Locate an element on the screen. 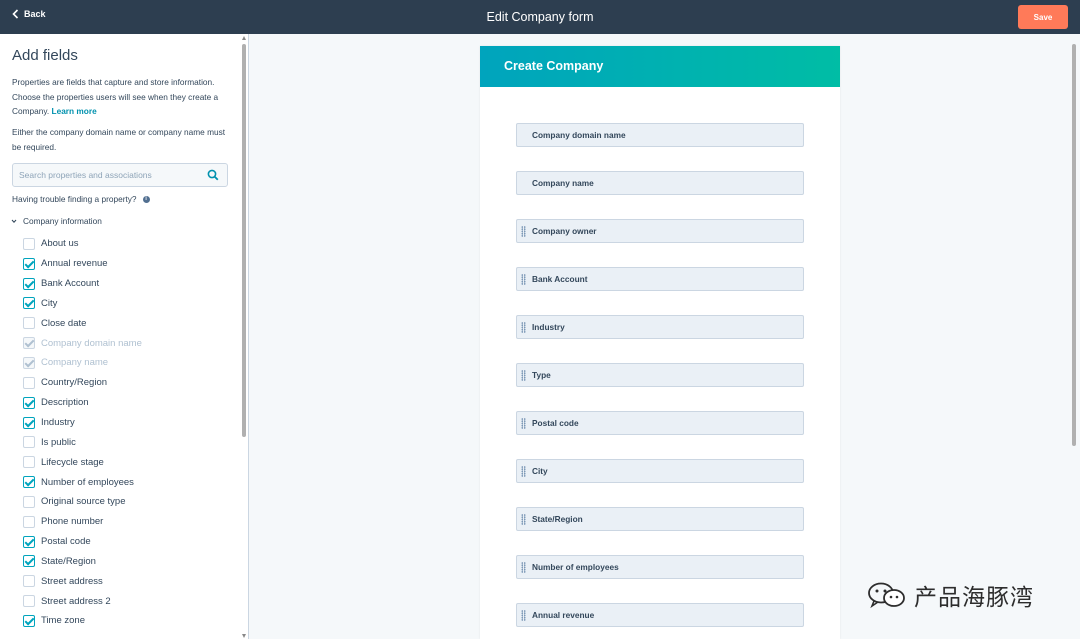 Image resolution: width=1080 pixels, height=639 pixels. property-item: Phone number is located at coordinates (130, 522).